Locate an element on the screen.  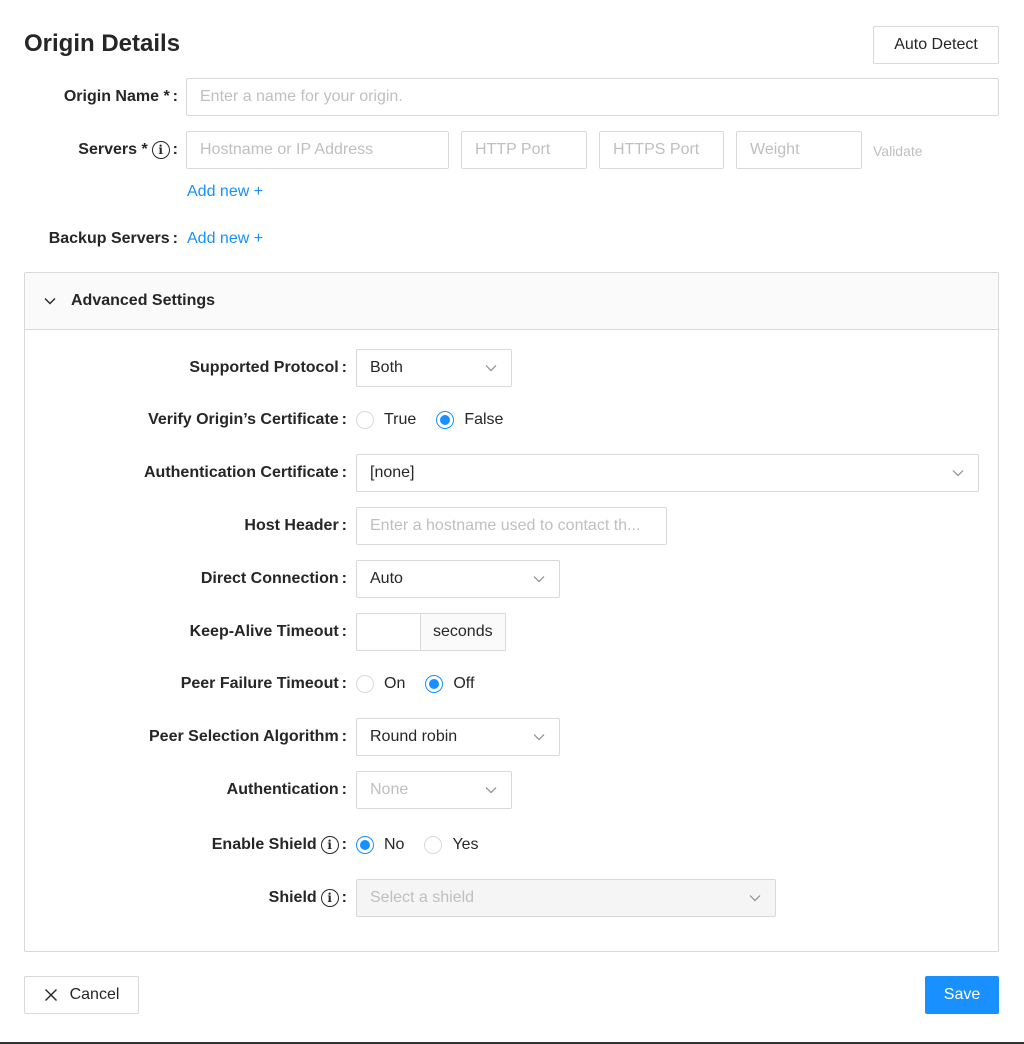
origin-name-label: Origin Name *: is located at coordinates (120, 96).